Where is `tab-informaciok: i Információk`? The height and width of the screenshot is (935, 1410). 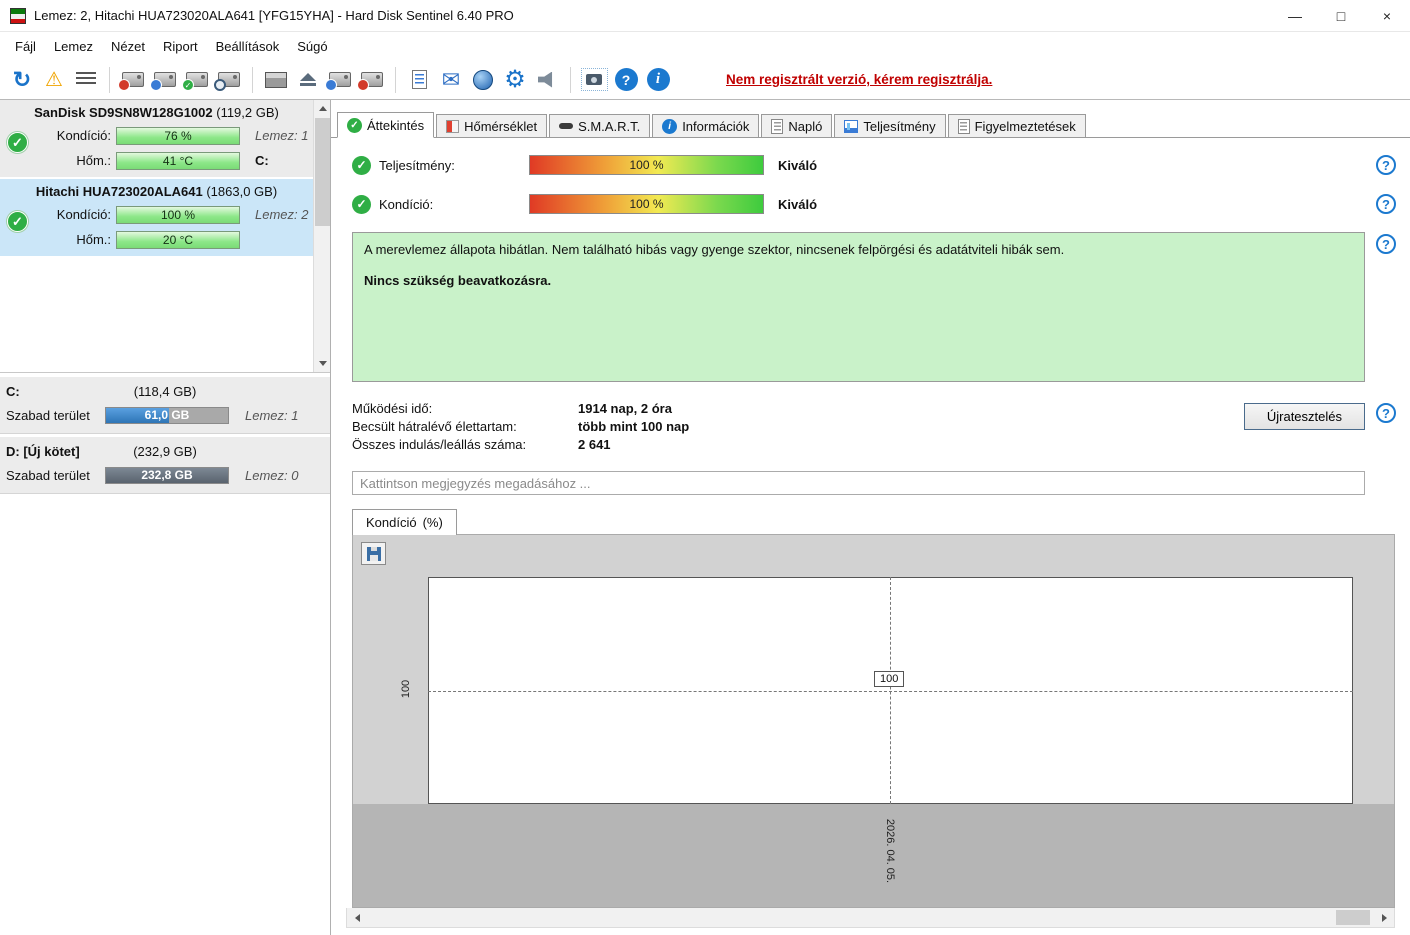 tab-informaciok: i Információk is located at coordinates (706, 125).